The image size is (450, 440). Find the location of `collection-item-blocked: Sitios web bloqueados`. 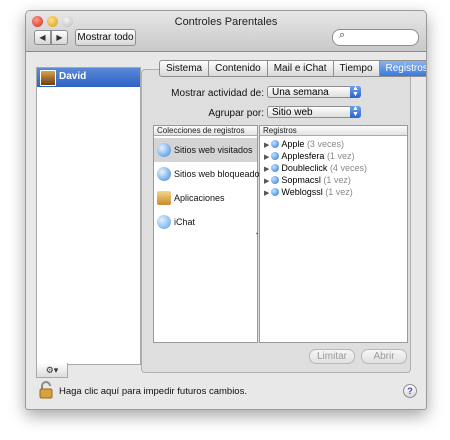

collection-item-blocked: Sitios web bloqueados is located at coordinates (209, 174).